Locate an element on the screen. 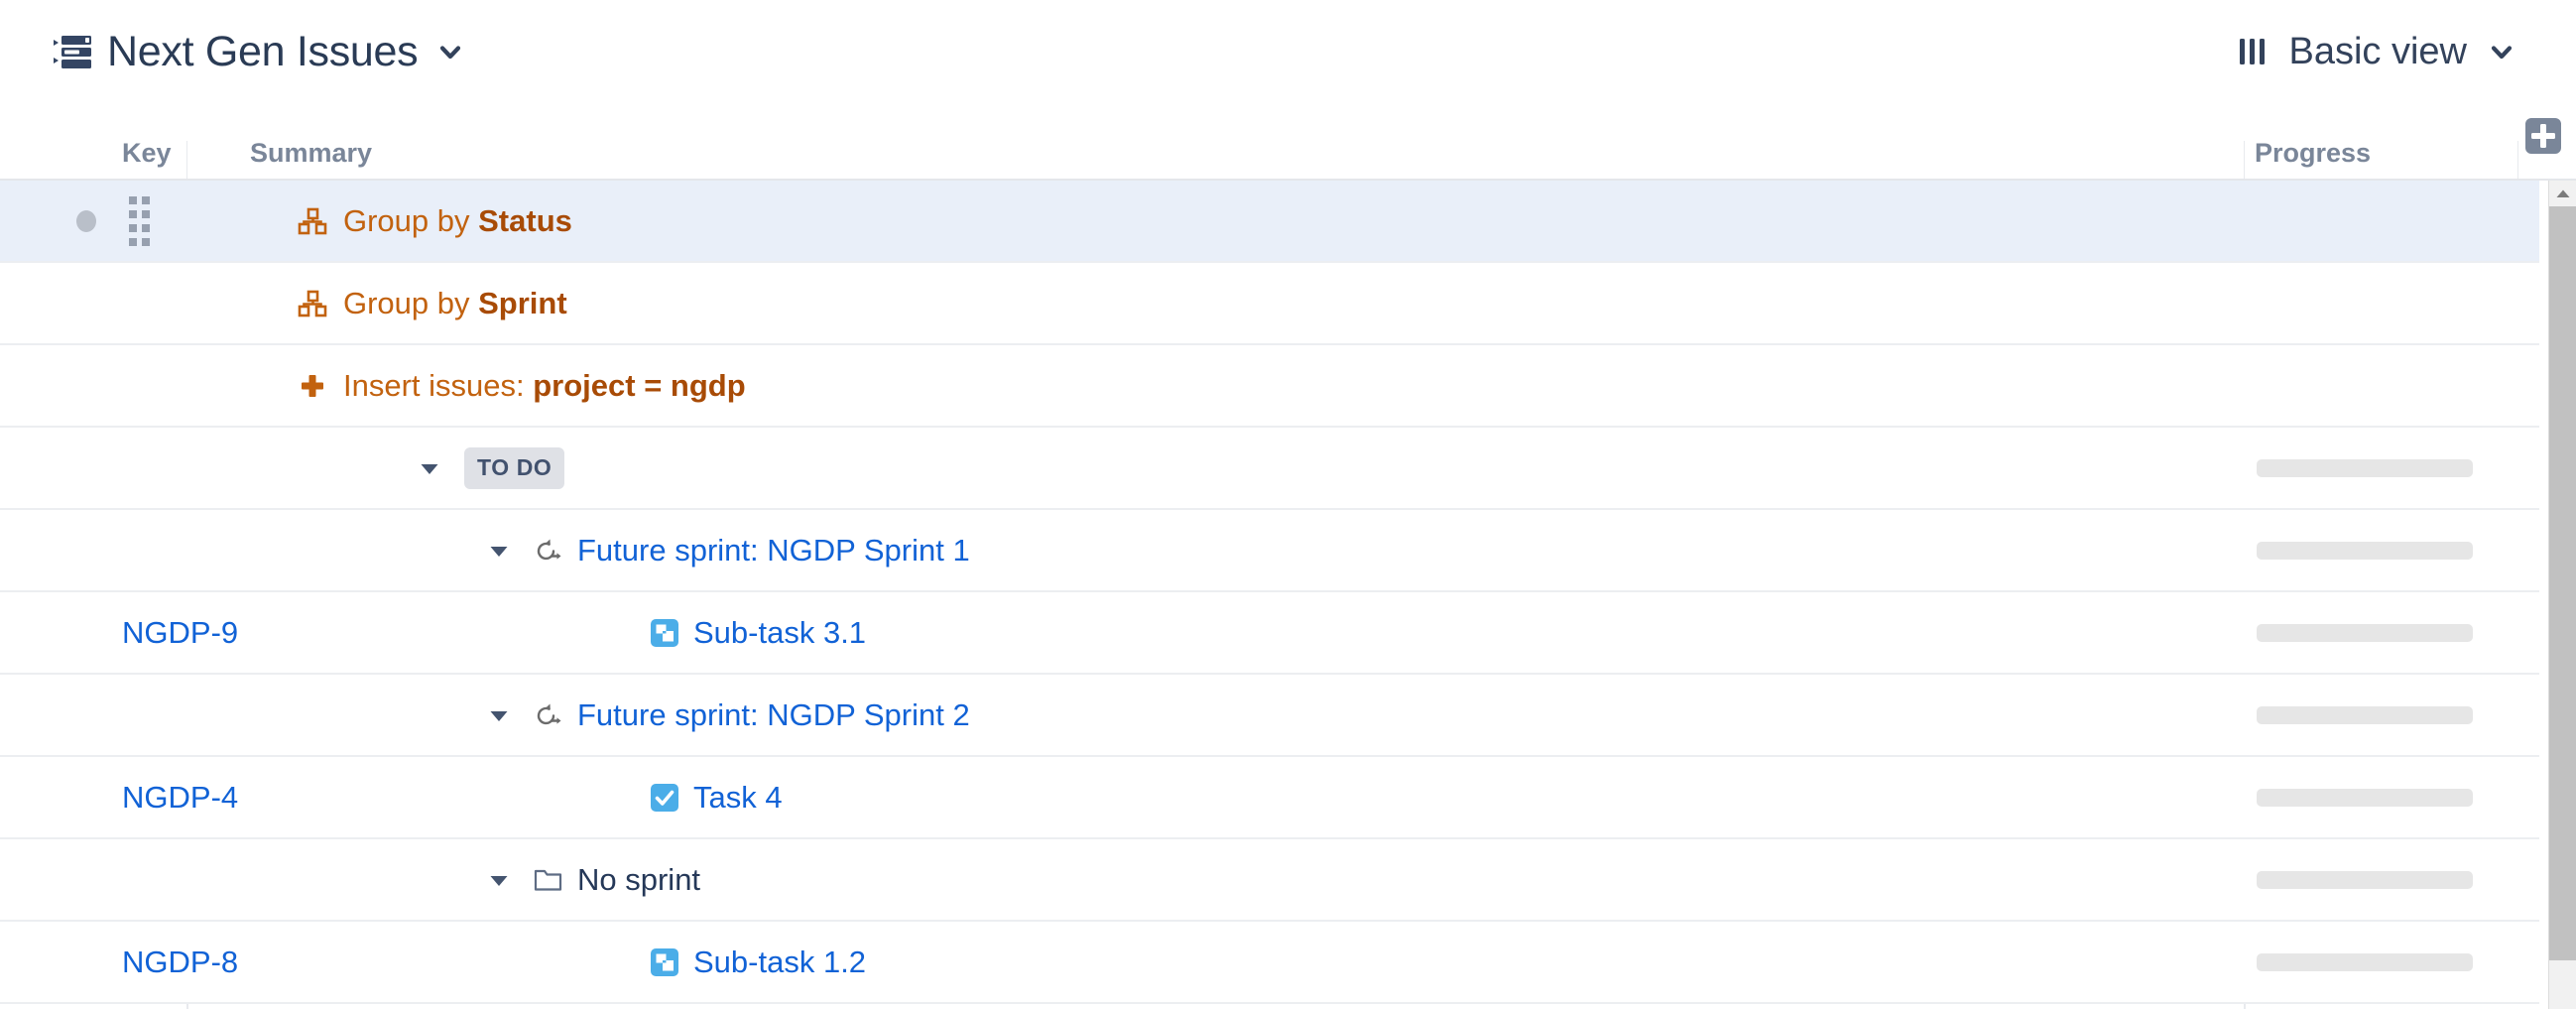 This screenshot has height=1009, width=2576. summary-cell: Sub-task 3.1 is located at coordinates (758, 633).